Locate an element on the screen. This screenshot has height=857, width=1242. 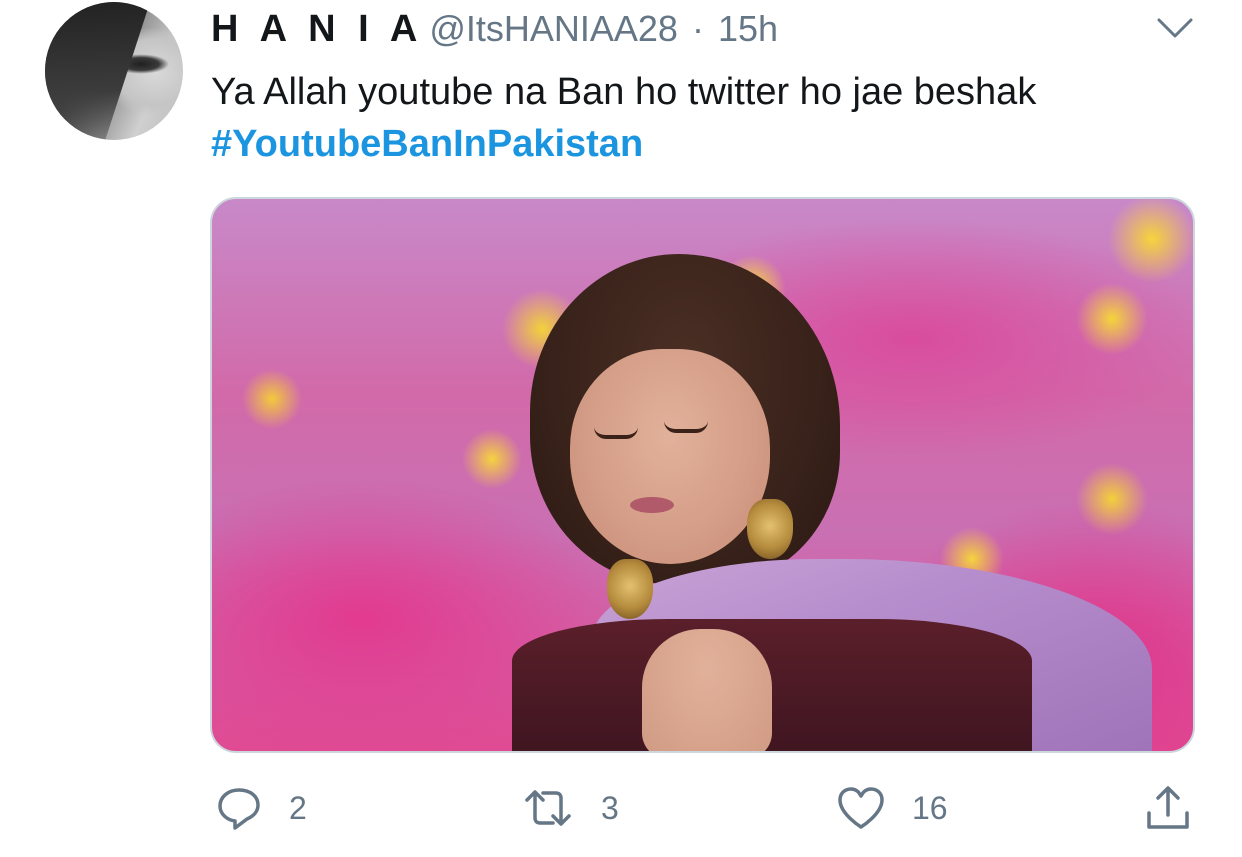
share-button is located at coordinates (1168, 808).